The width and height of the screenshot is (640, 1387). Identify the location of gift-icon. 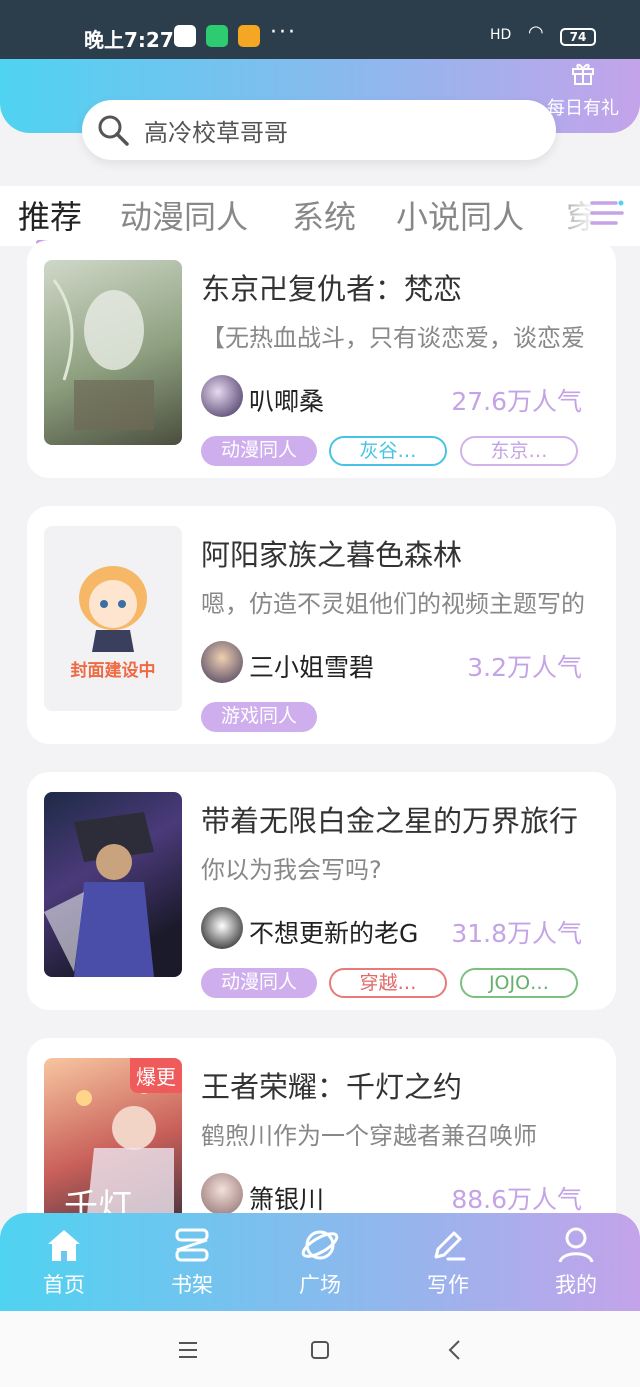
(583, 74).